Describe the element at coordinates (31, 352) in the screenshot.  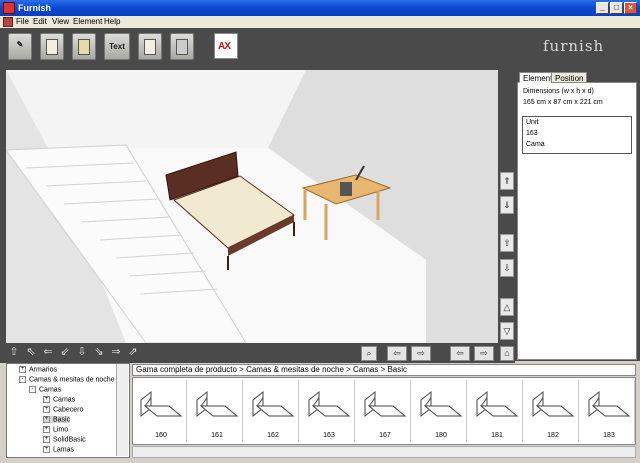
I see `view-arrow-icon-2: ⇖` at that location.